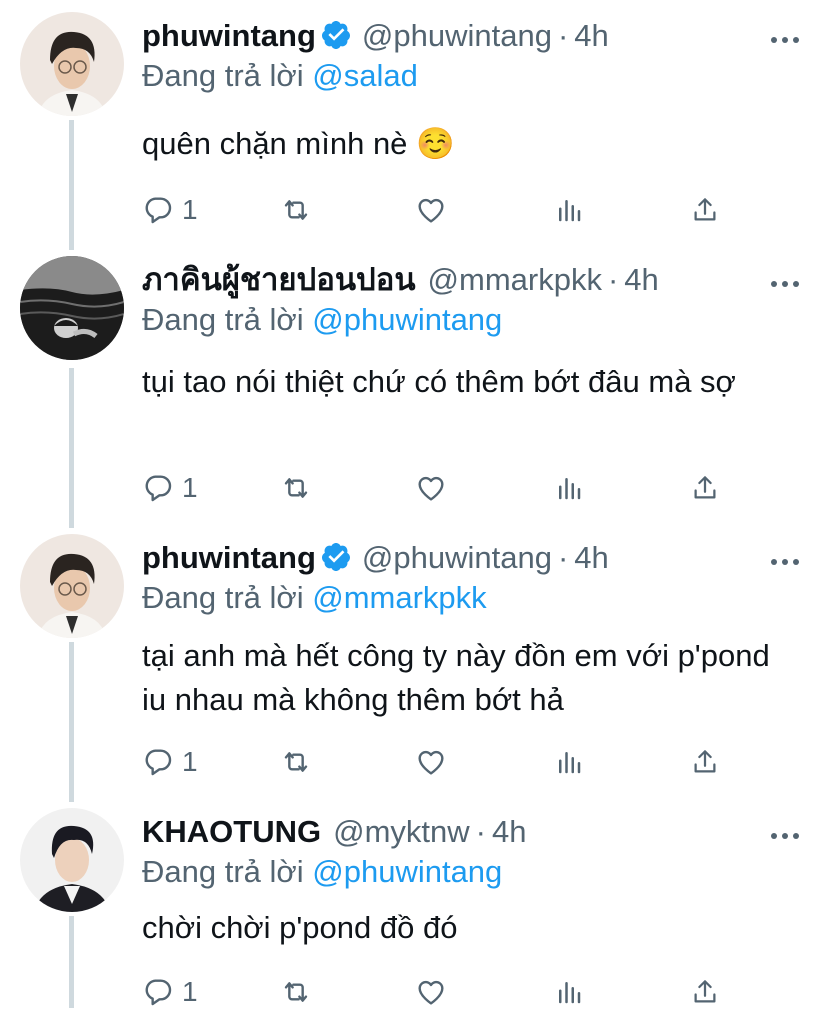 The image size is (828, 1012). I want to click on replying-to: Đang trả lời @mmarkpkk, so click(314, 598).